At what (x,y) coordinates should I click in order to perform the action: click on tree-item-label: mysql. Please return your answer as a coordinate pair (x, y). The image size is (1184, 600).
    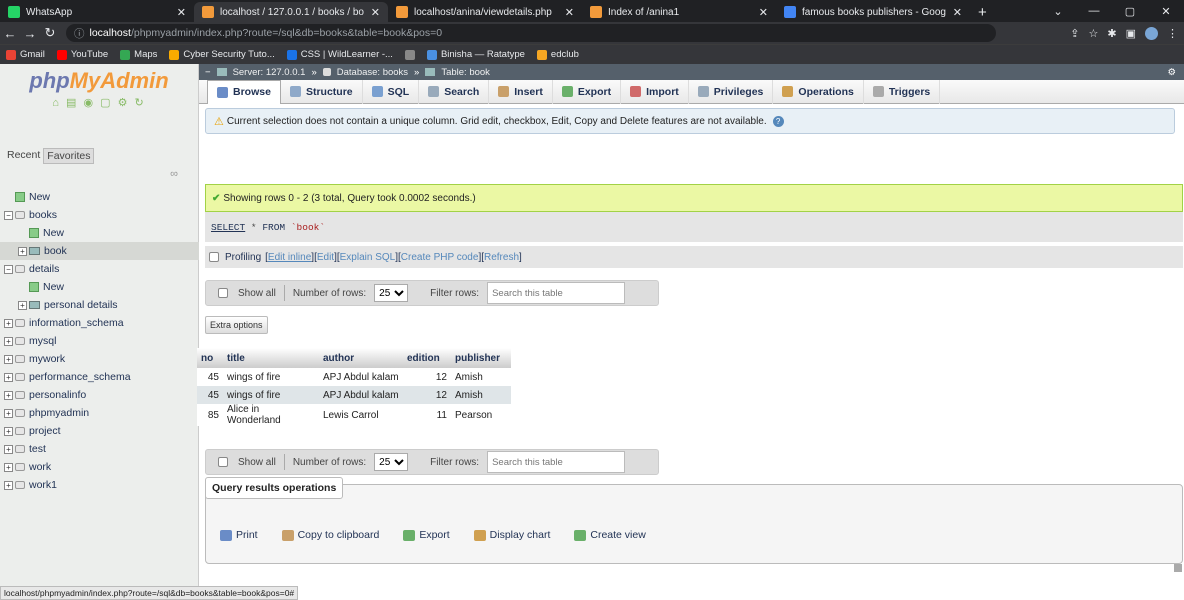
    Looking at the image, I should click on (42, 341).